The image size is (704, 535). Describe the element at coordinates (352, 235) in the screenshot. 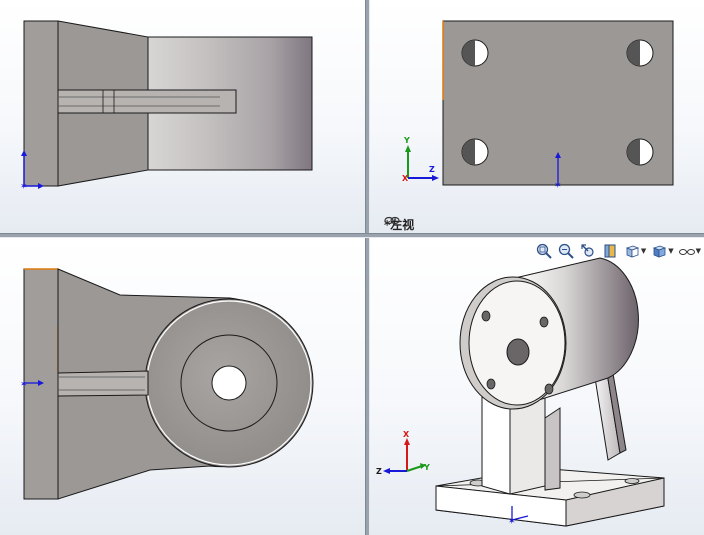

I see `viewport-splitter-horizontal` at that location.